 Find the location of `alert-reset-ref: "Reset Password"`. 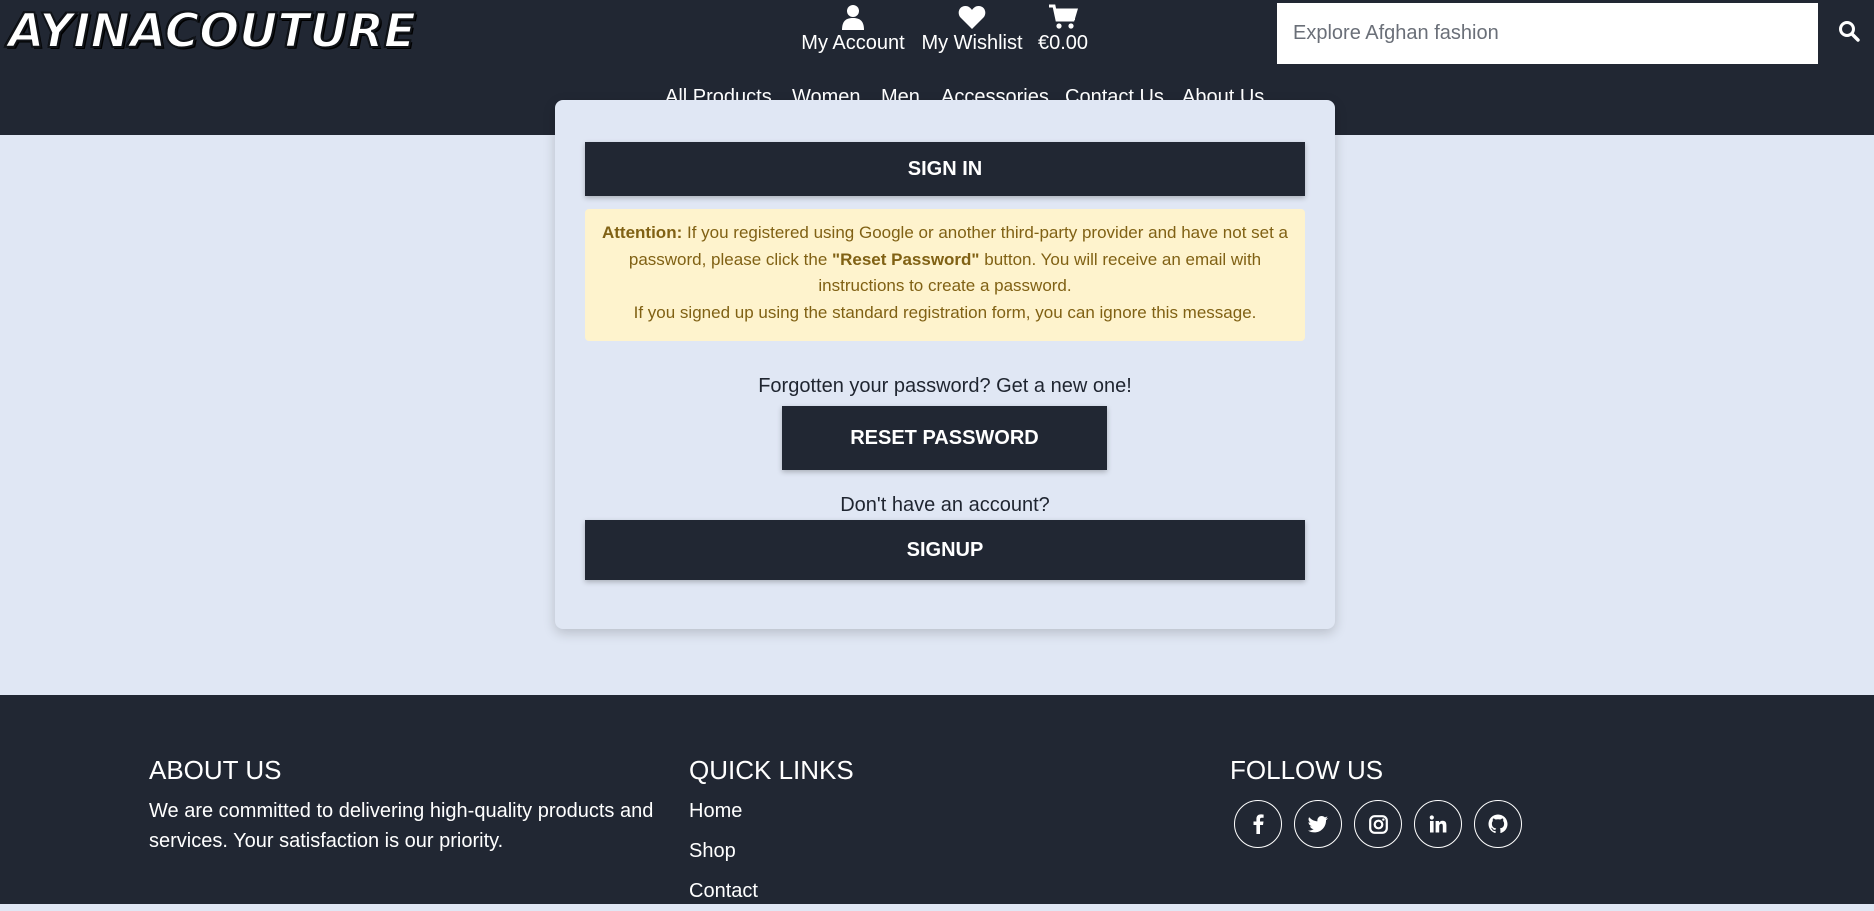

alert-reset-ref: "Reset Password" is located at coordinates (906, 259).